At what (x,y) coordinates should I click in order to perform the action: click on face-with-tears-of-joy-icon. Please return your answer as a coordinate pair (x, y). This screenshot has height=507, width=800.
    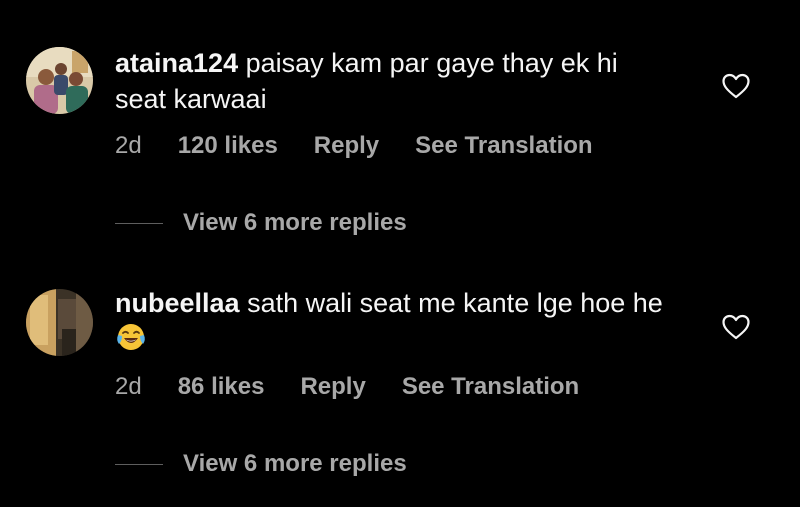
    Looking at the image, I should click on (131, 337).